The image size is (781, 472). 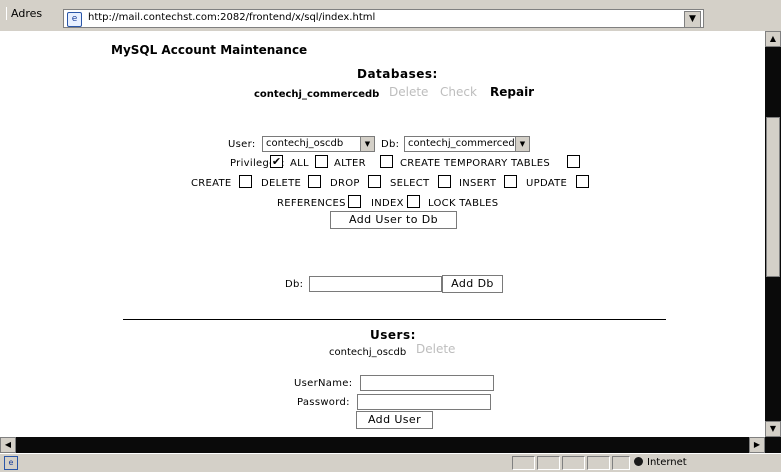 What do you see at coordinates (397, 74) in the screenshot?
I see `databases-heading: Databases:` at bounding box center [397, 74].